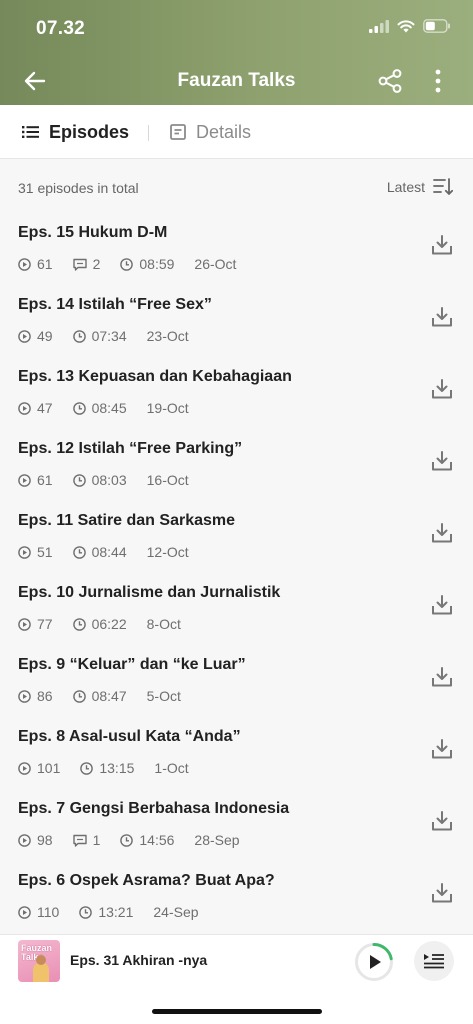  I want to click on playlist-icon, so click(434, 961).